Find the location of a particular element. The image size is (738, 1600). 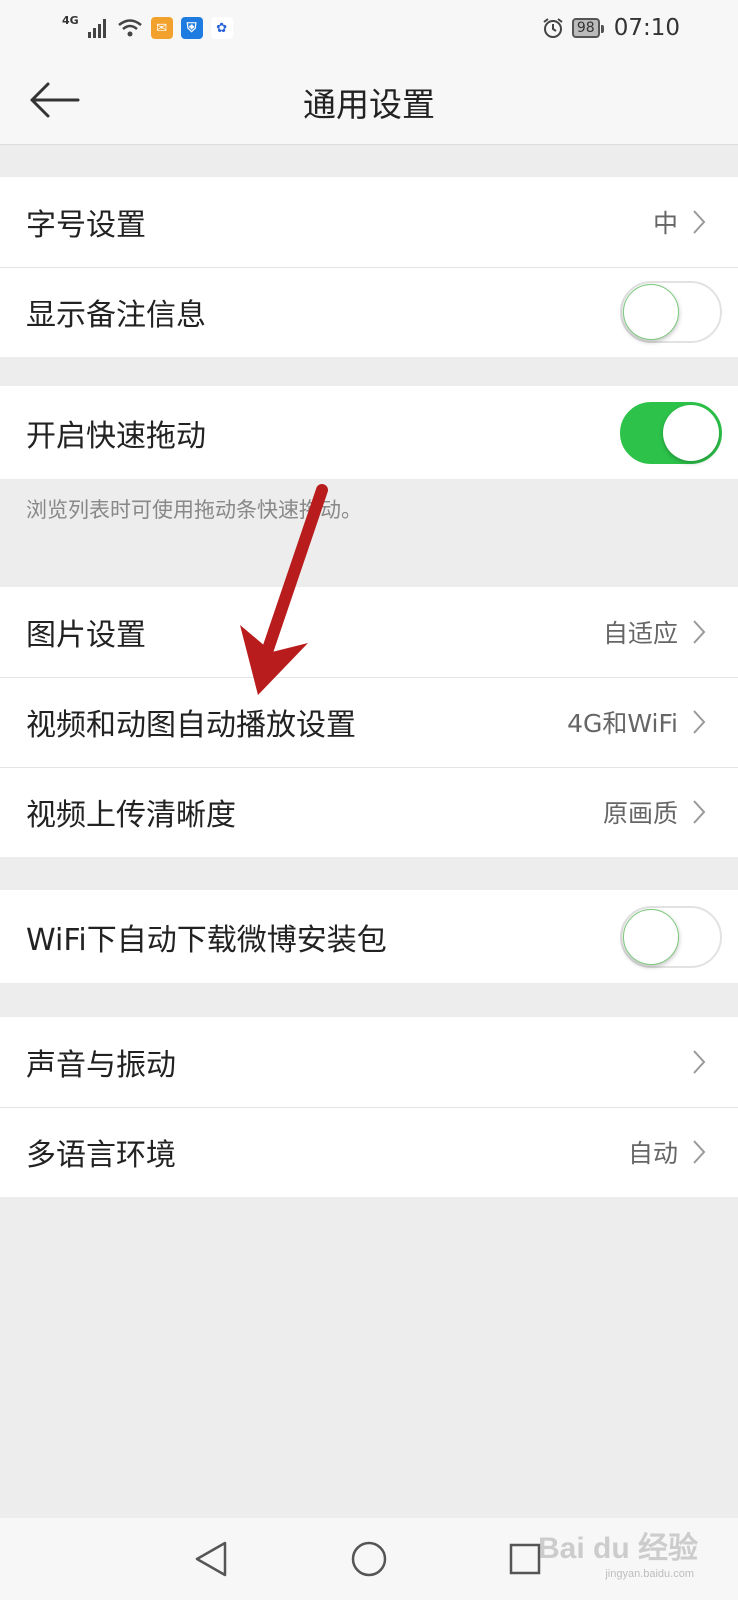

shield-notification-icon: ⛨ is located at coordinates (191, 28).